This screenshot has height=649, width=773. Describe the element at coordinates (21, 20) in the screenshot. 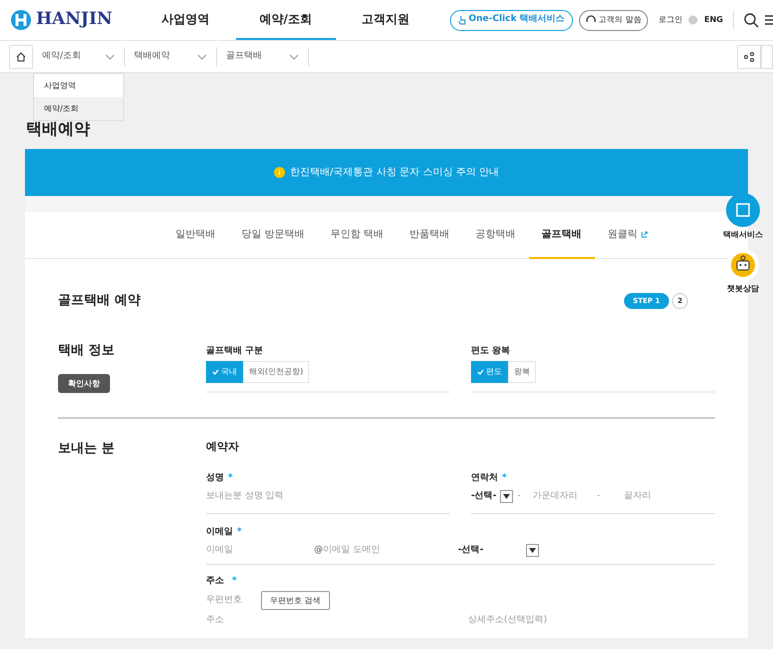

I see `logo-icon` at that location.